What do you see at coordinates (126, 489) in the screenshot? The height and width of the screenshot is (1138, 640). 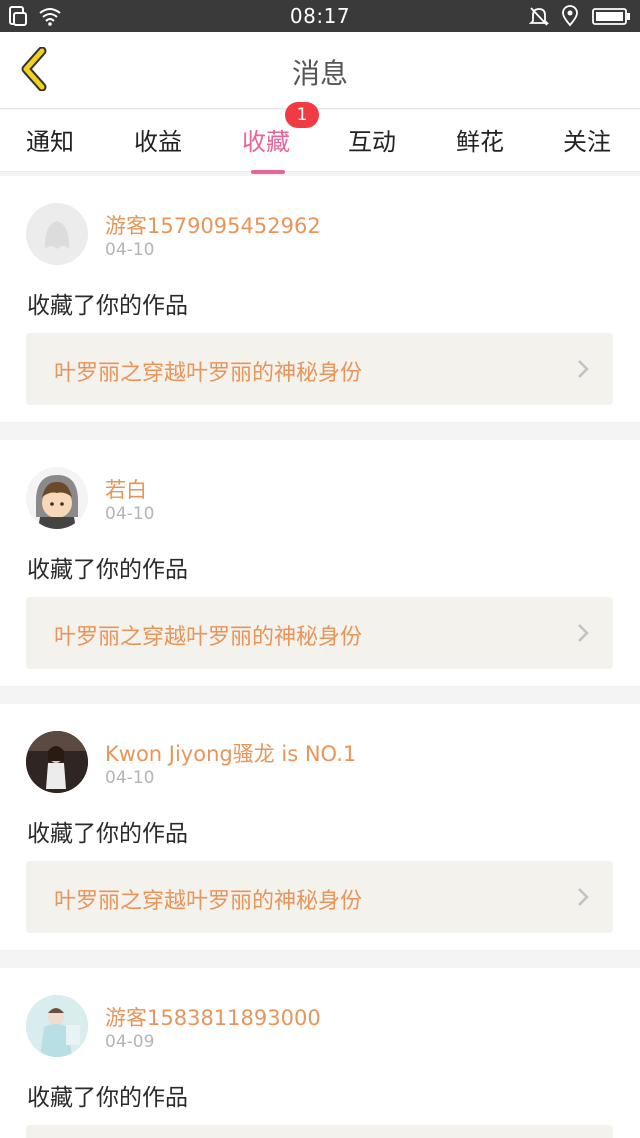 I see `username: 若白` at bounding box center [126, 489].